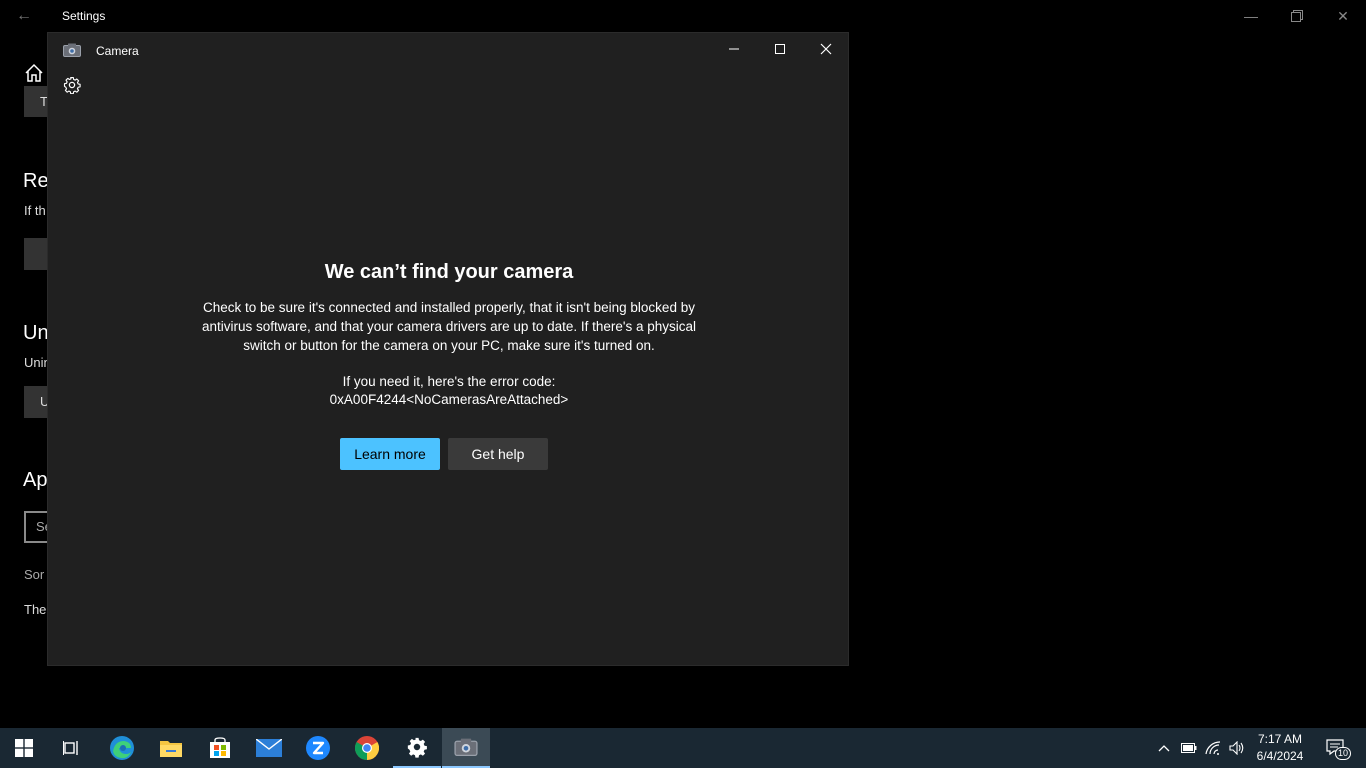 Image resolution: width=1366 pixels, height=768 pixels. Describe the element at coordinates (449, 399) in the screenshot. I see `error-code: 0xA00F4244<NoCamerasAreAttached>` at that location.